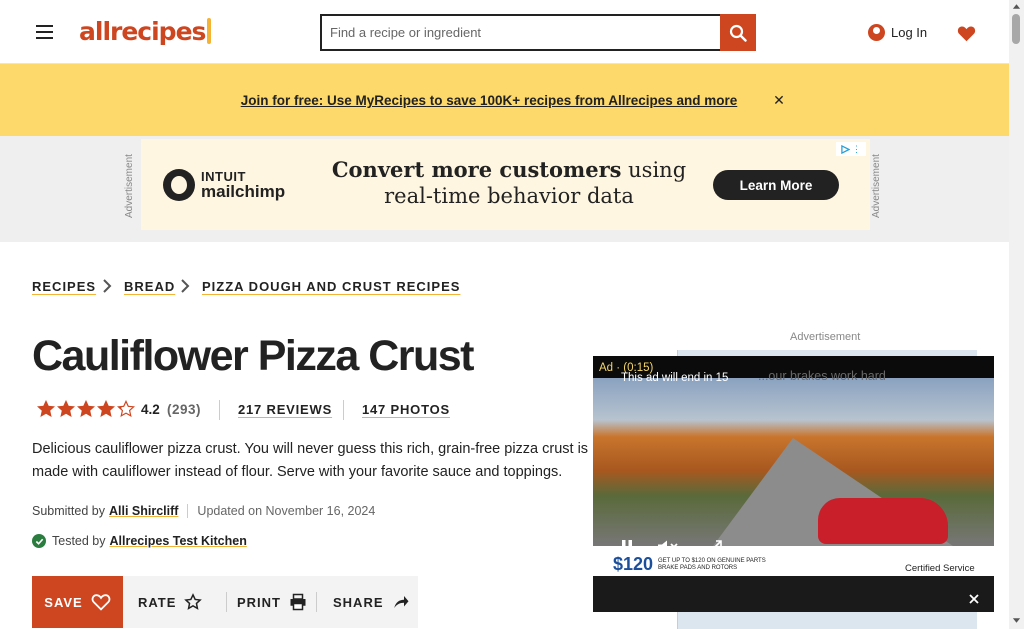 Image resolution: width=1024 pixels, height=629 pixels. What do you see at coordinates (179, 185) in the screenshot?
I see `mailchimp-icon` at bounding box center [179, 185].